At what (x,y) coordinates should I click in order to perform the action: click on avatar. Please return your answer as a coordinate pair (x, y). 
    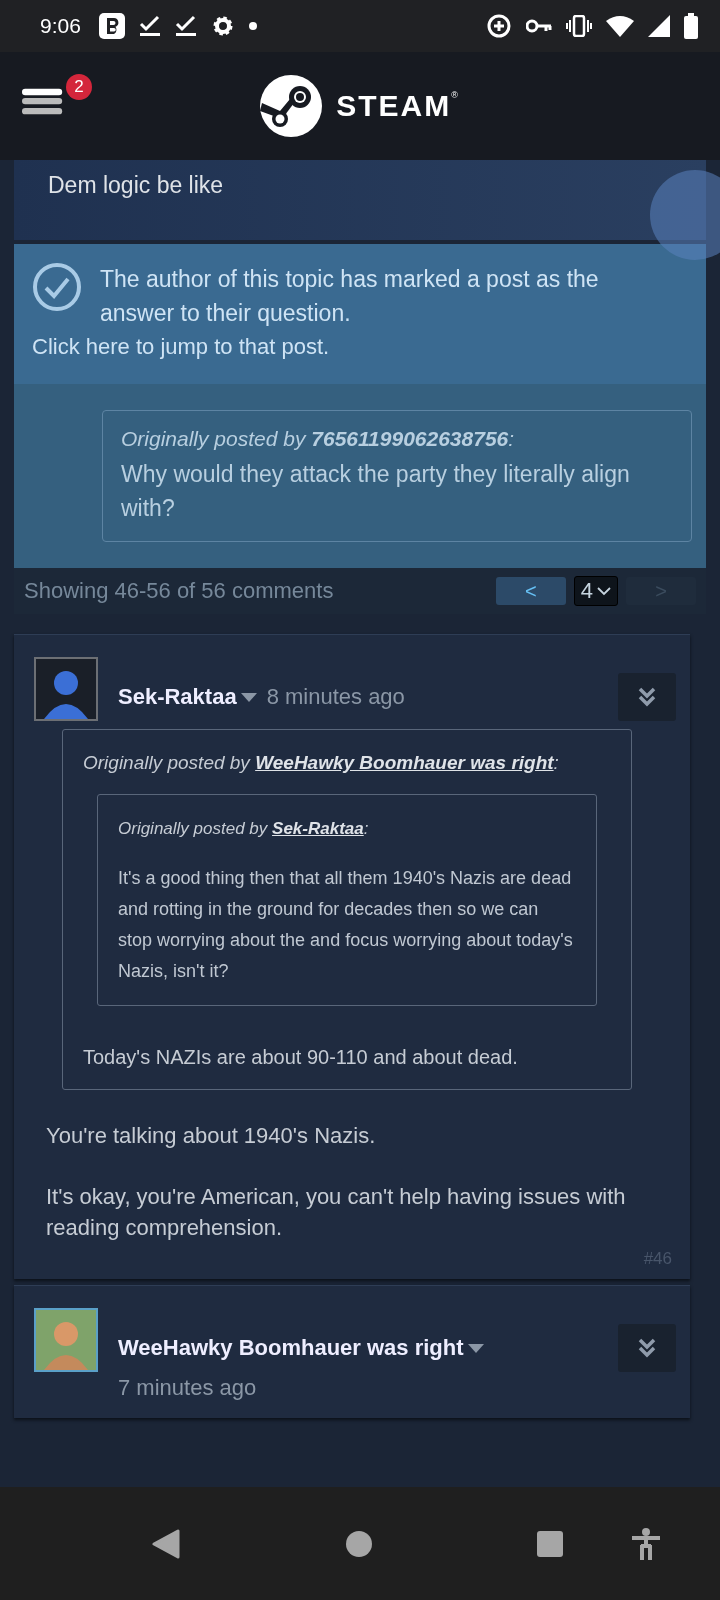
    Looking at the image, I should click on (66, 689).